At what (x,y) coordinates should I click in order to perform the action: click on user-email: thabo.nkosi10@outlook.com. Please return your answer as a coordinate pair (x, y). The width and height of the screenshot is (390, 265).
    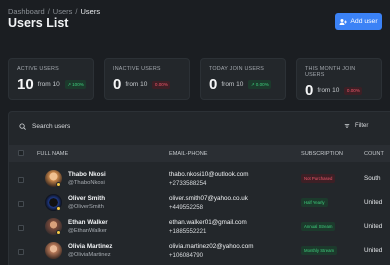
    Looking at the image, I should click on (209, 174).